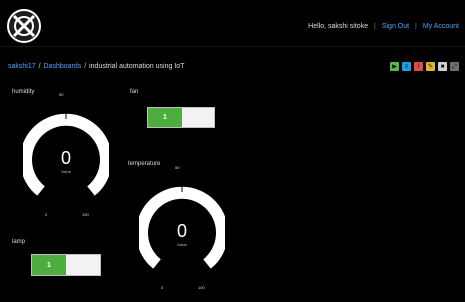  I want to click on lock-icon-button: ■, so click(442, 66).